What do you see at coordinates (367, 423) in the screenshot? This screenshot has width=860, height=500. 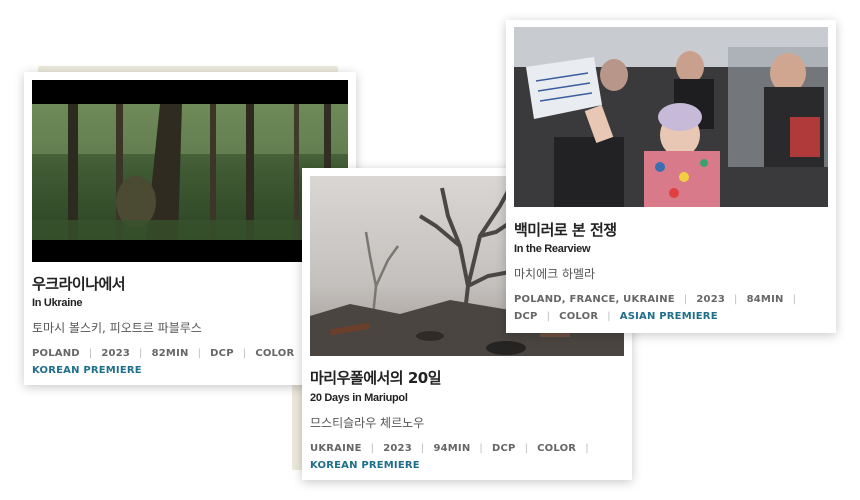 I see `film-director: 므스티슬라우 체르노우` at bounding box center [367, 423].